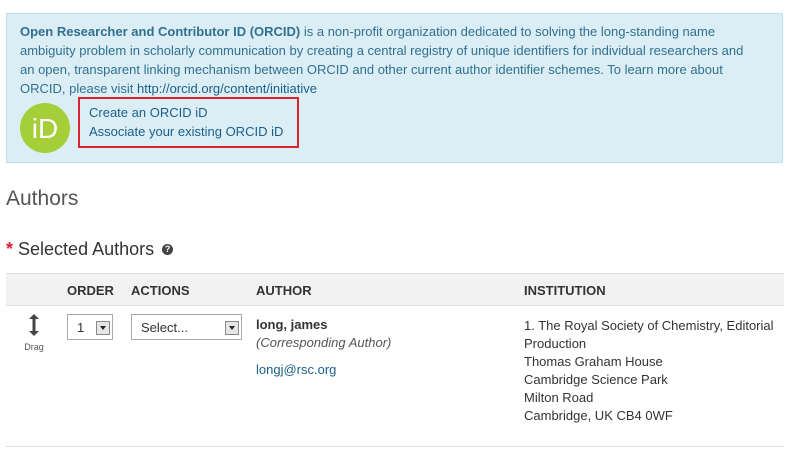 The width and height of the screenshot is (794, 458). I want to click on selected-authors-heading: * Selected Authors ?, so click(90, 249).